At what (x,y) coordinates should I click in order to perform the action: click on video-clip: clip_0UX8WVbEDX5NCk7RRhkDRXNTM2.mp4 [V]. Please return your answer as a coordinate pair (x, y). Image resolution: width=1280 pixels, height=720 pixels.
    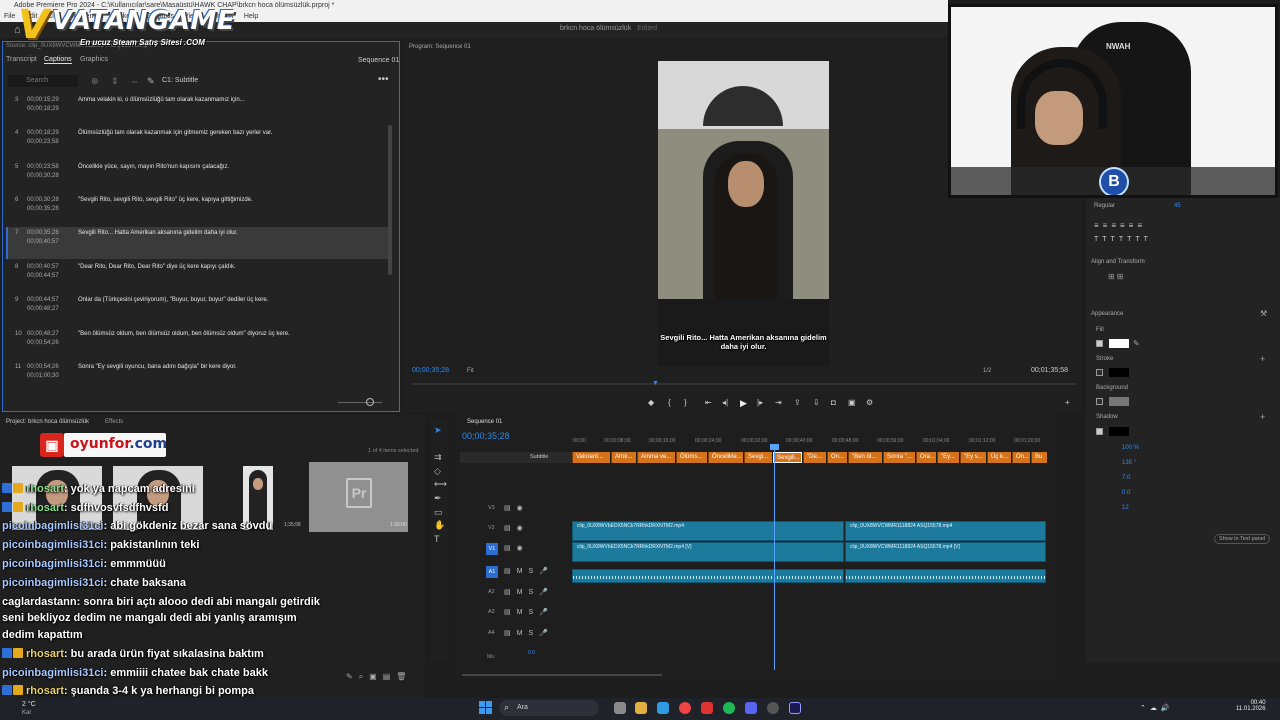
    Looking at the image, I should click on (708, 552).